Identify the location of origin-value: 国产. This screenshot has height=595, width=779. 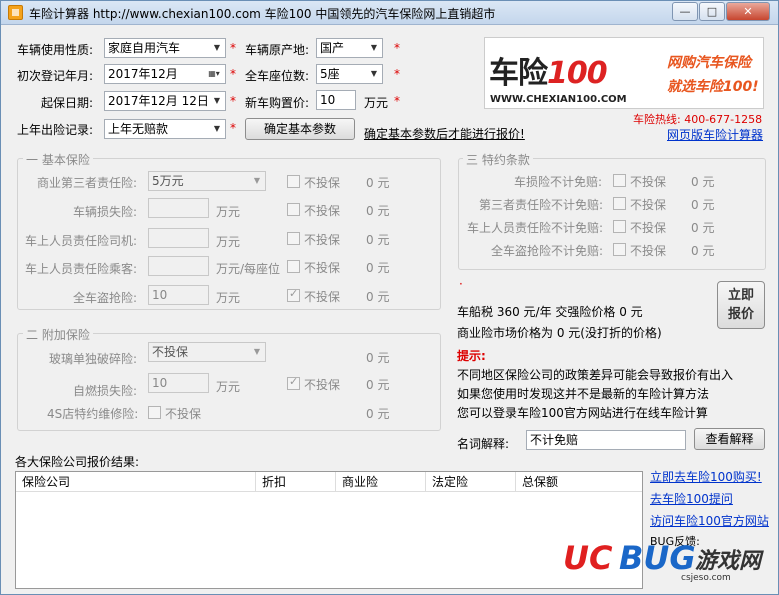
(332, 48).